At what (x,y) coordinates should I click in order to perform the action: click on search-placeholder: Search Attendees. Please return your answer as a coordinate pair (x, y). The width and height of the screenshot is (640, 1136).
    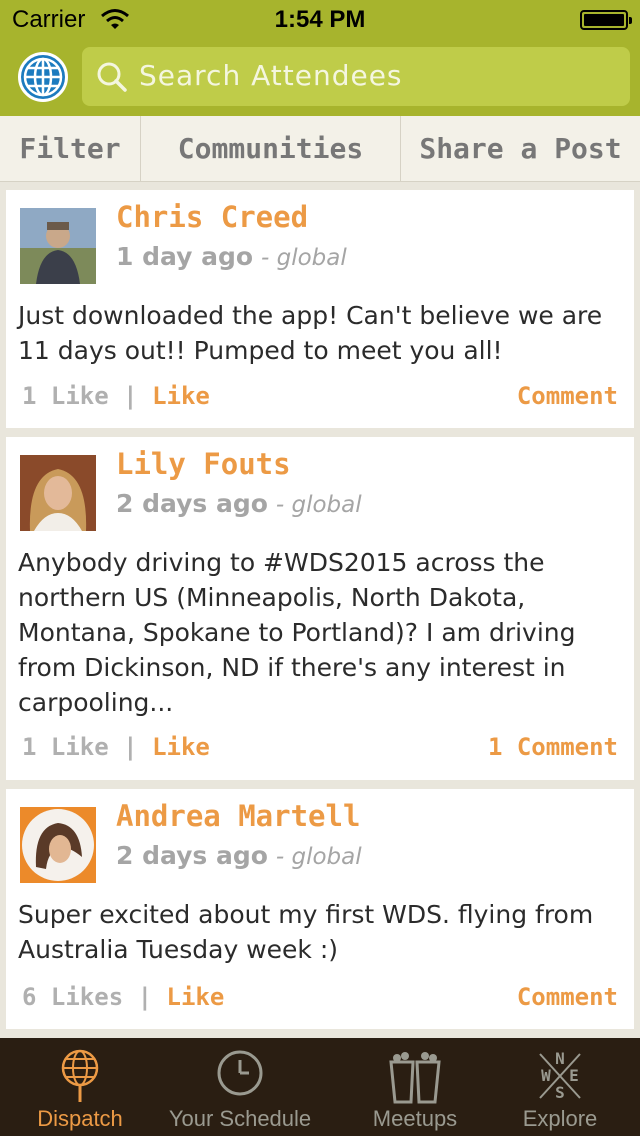
    Looking at the image, I should click on (271, 75).